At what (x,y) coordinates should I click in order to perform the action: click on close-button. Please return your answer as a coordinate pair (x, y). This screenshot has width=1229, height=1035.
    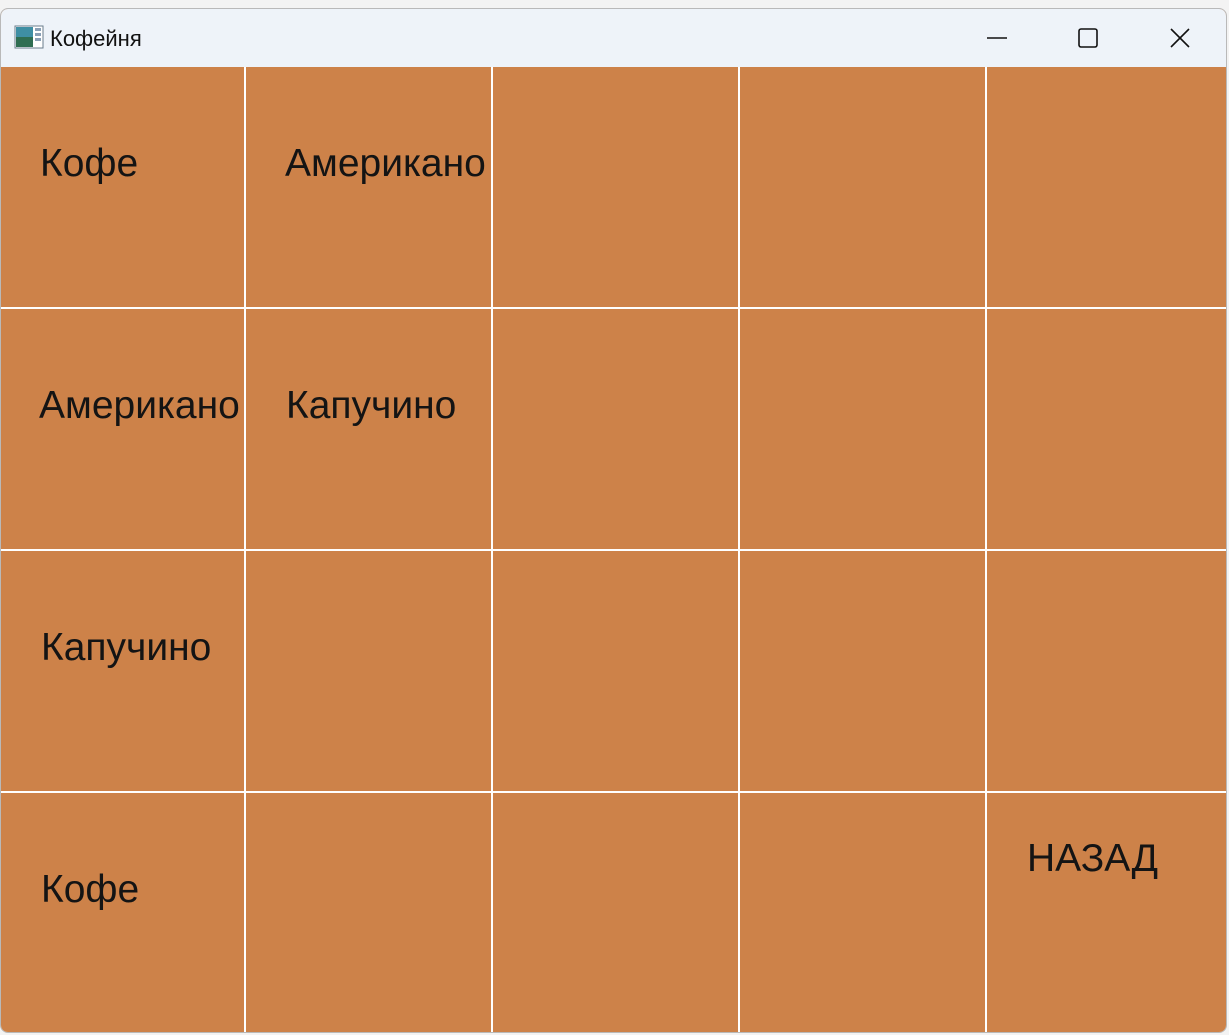
    Looking at the image, I should click on (1180, 38).